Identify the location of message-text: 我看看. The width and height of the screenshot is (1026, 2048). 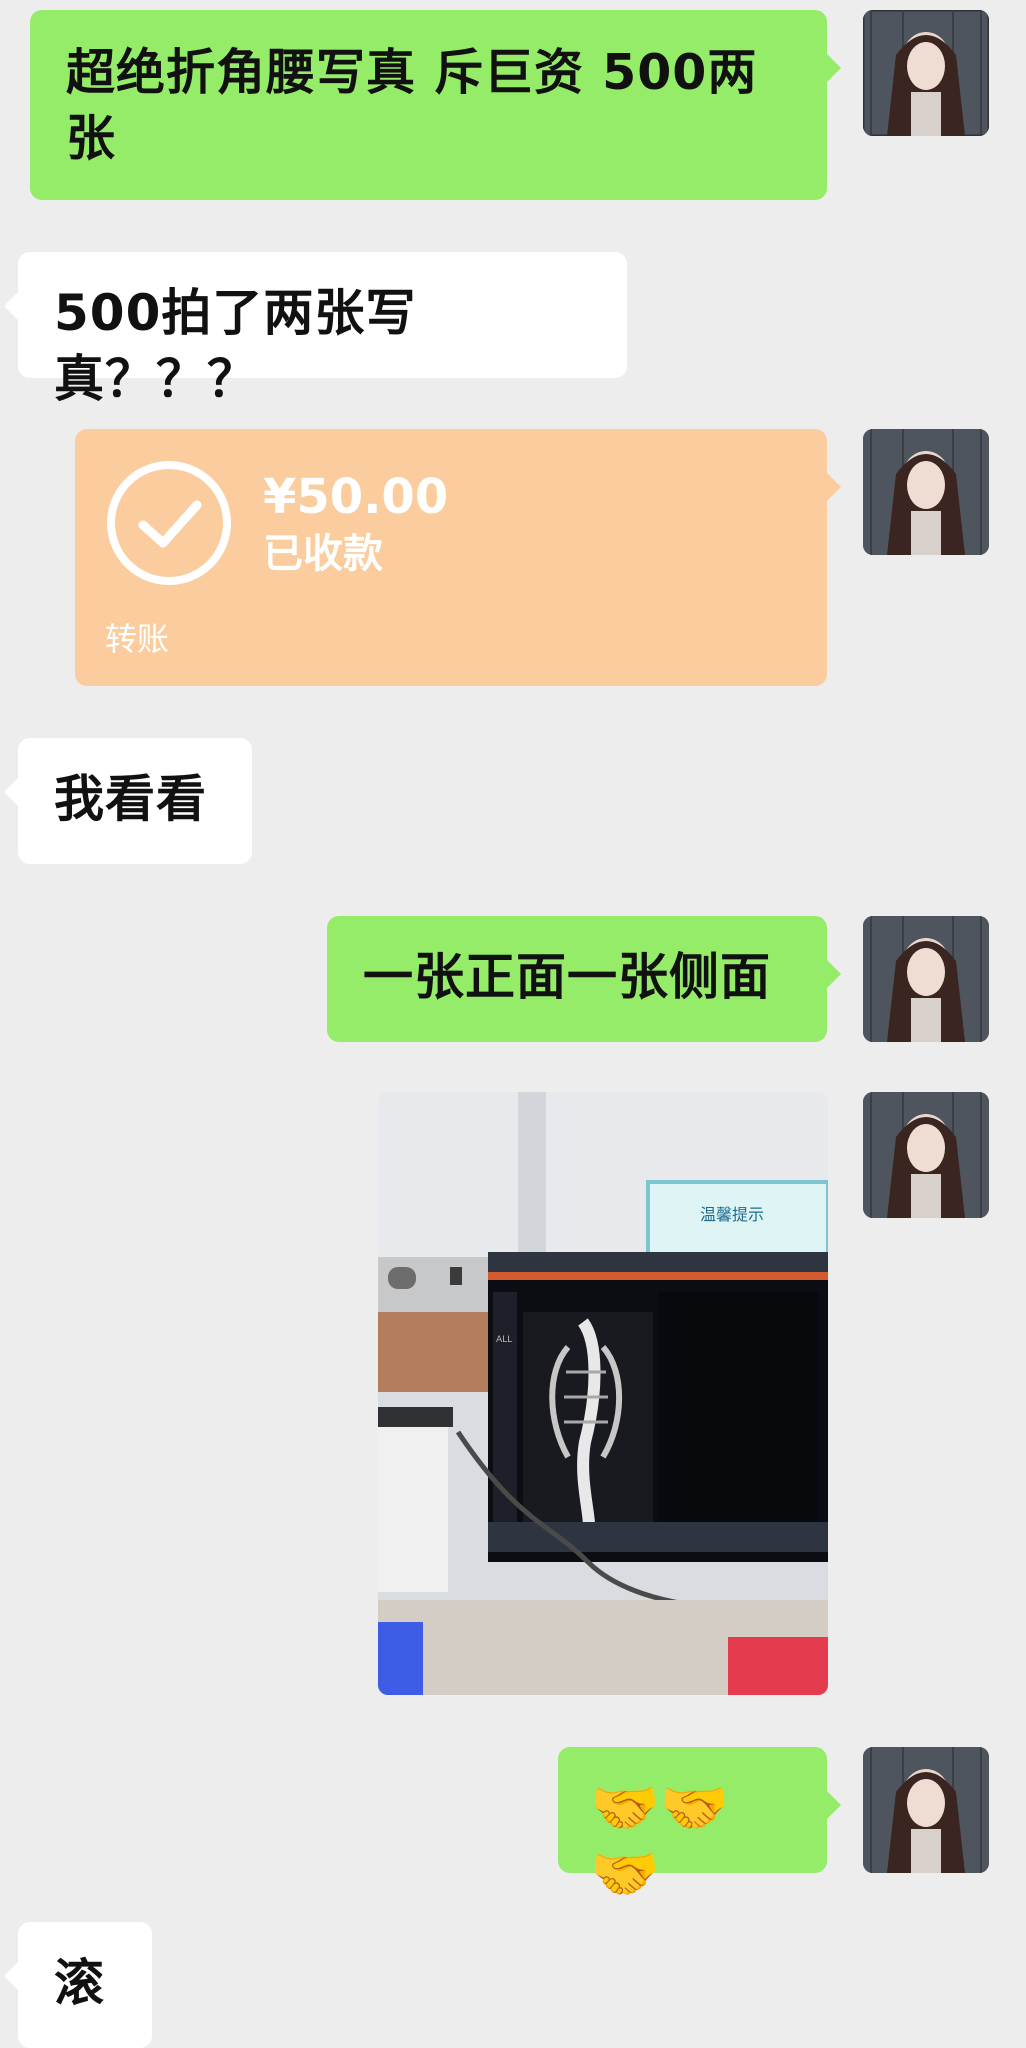
(130, 799).